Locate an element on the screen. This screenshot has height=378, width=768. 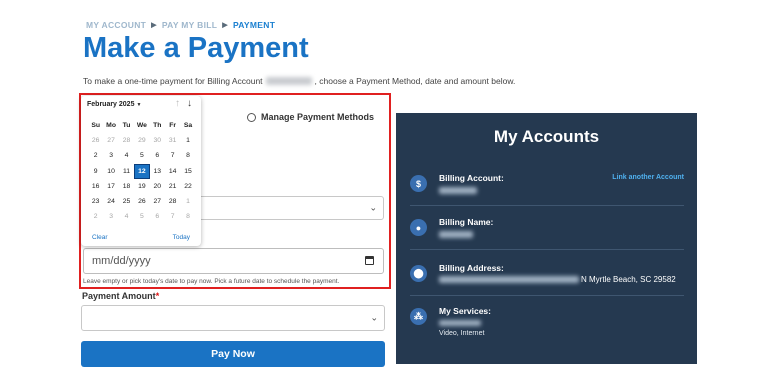
calendar-day: 12 is located at coordinates (142, 171).